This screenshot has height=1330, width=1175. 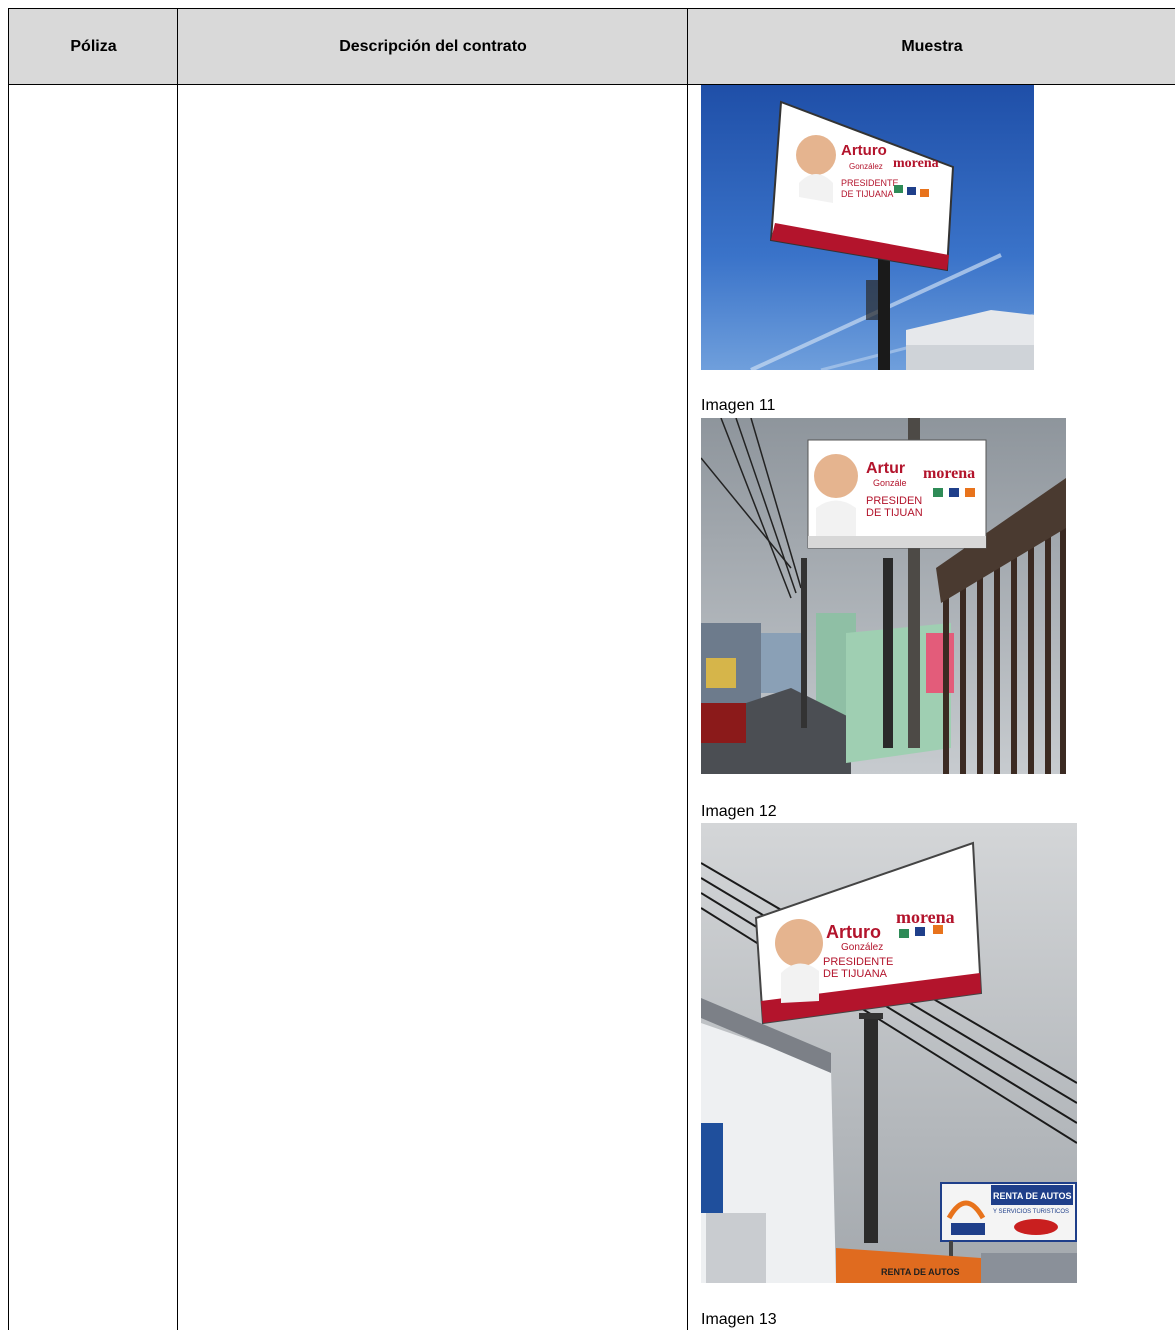 I want to click on image-caption-12: Imagen 12, so click(x=739, y=811).